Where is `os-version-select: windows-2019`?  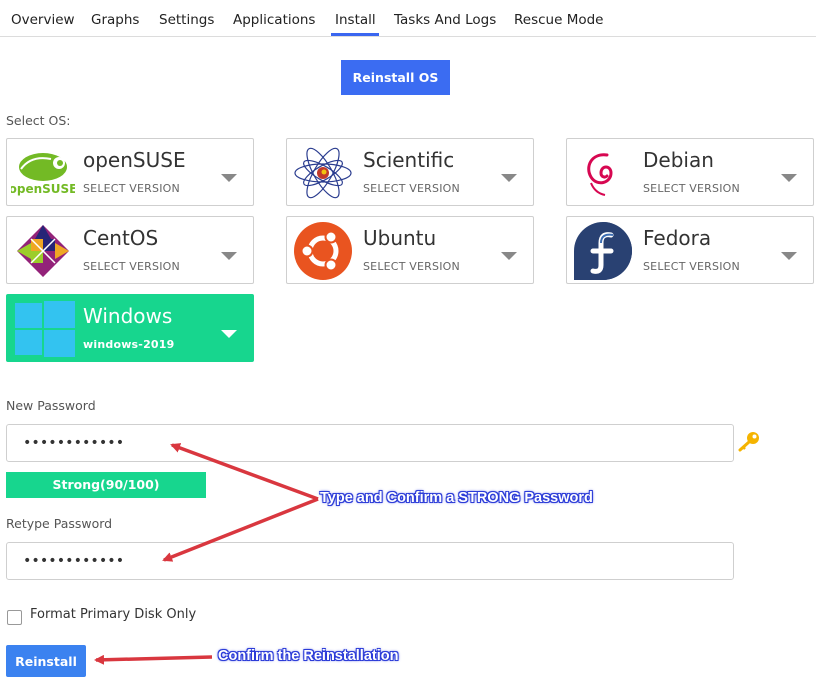
os-version-select: windows-2019 is located at coordinates (129, 344).